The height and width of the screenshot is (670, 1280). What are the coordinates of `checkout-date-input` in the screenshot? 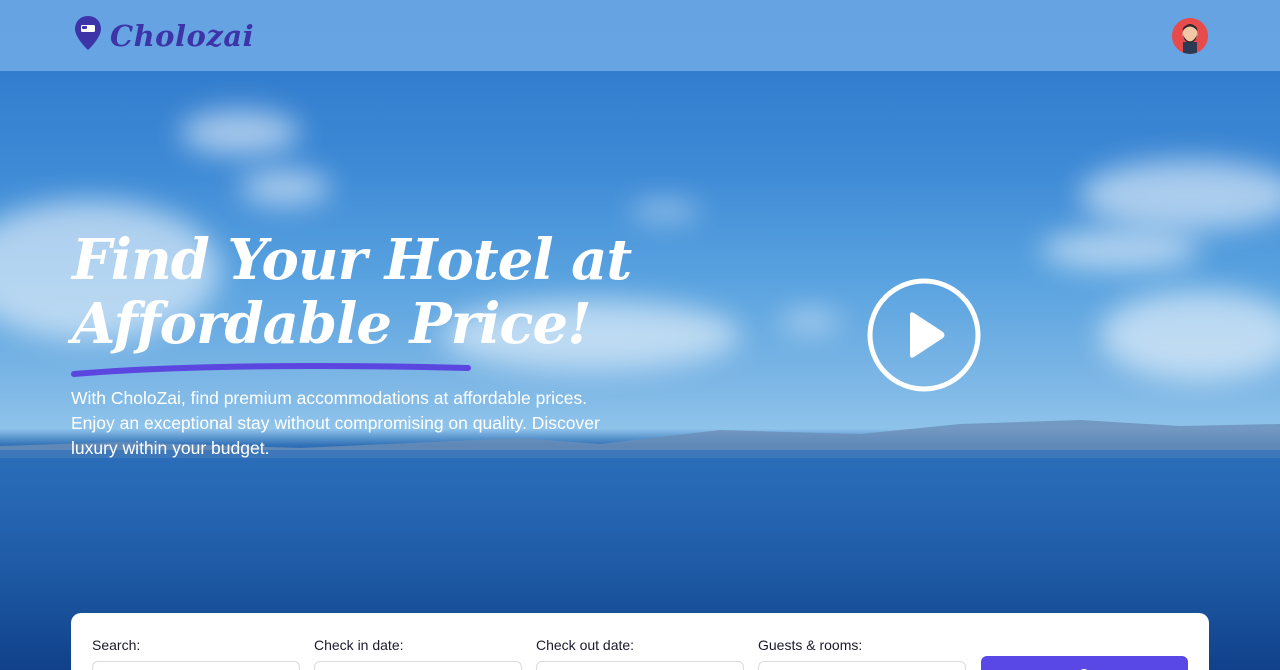 It's located at (640, 665).